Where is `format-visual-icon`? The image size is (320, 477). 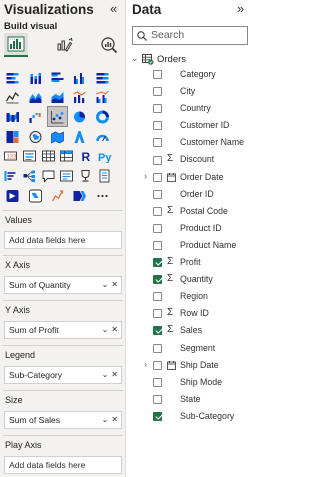
format-visual-icon is located at coordinates (64, 45).